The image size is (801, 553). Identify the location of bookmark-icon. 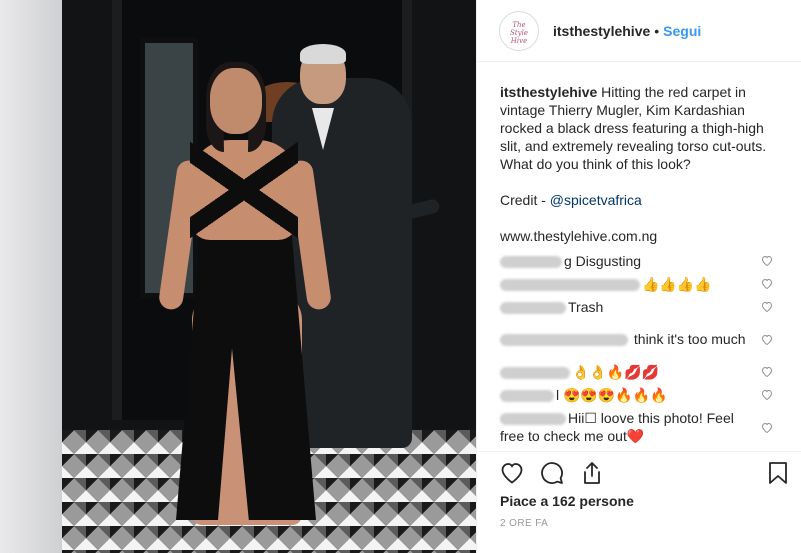
(778, 473).